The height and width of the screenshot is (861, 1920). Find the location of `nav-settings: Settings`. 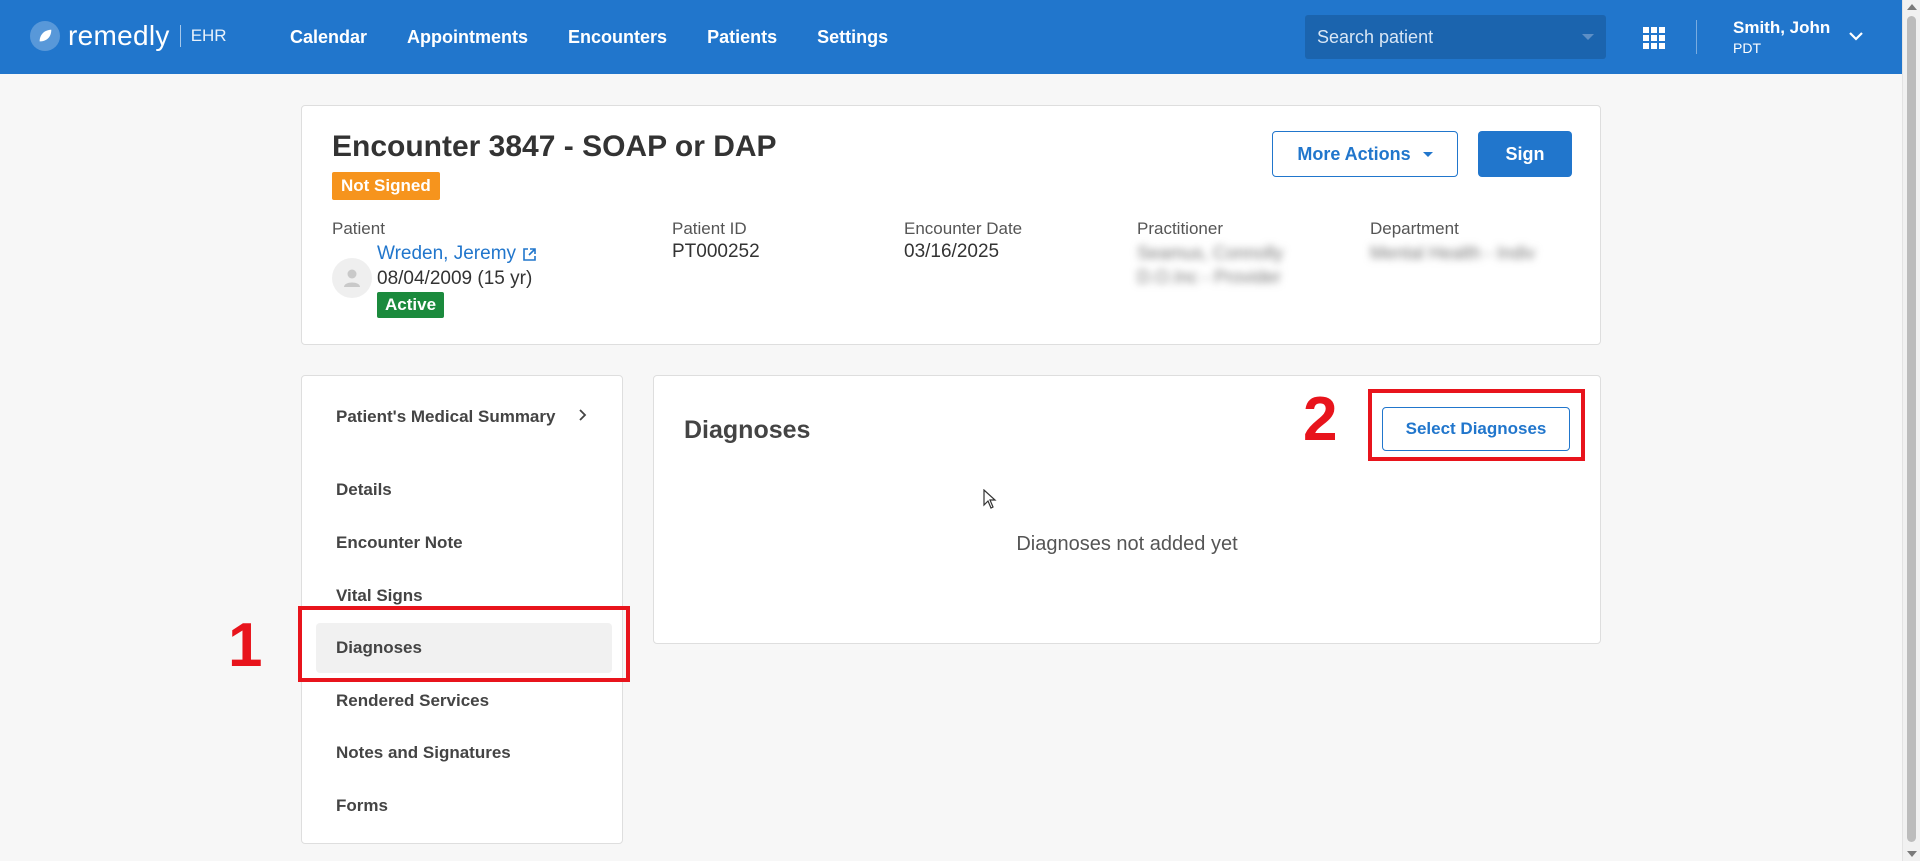

nav-settings: Settings is located at coordinates (852, 37).